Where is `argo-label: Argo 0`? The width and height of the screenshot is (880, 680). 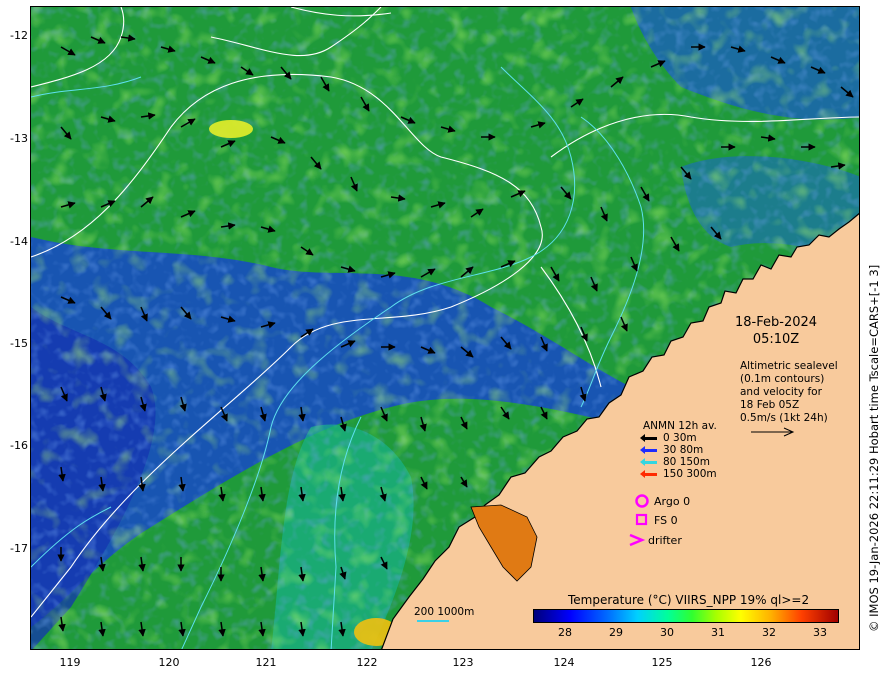
argo-label: Argo 0 is located at coordinates (672, 501).